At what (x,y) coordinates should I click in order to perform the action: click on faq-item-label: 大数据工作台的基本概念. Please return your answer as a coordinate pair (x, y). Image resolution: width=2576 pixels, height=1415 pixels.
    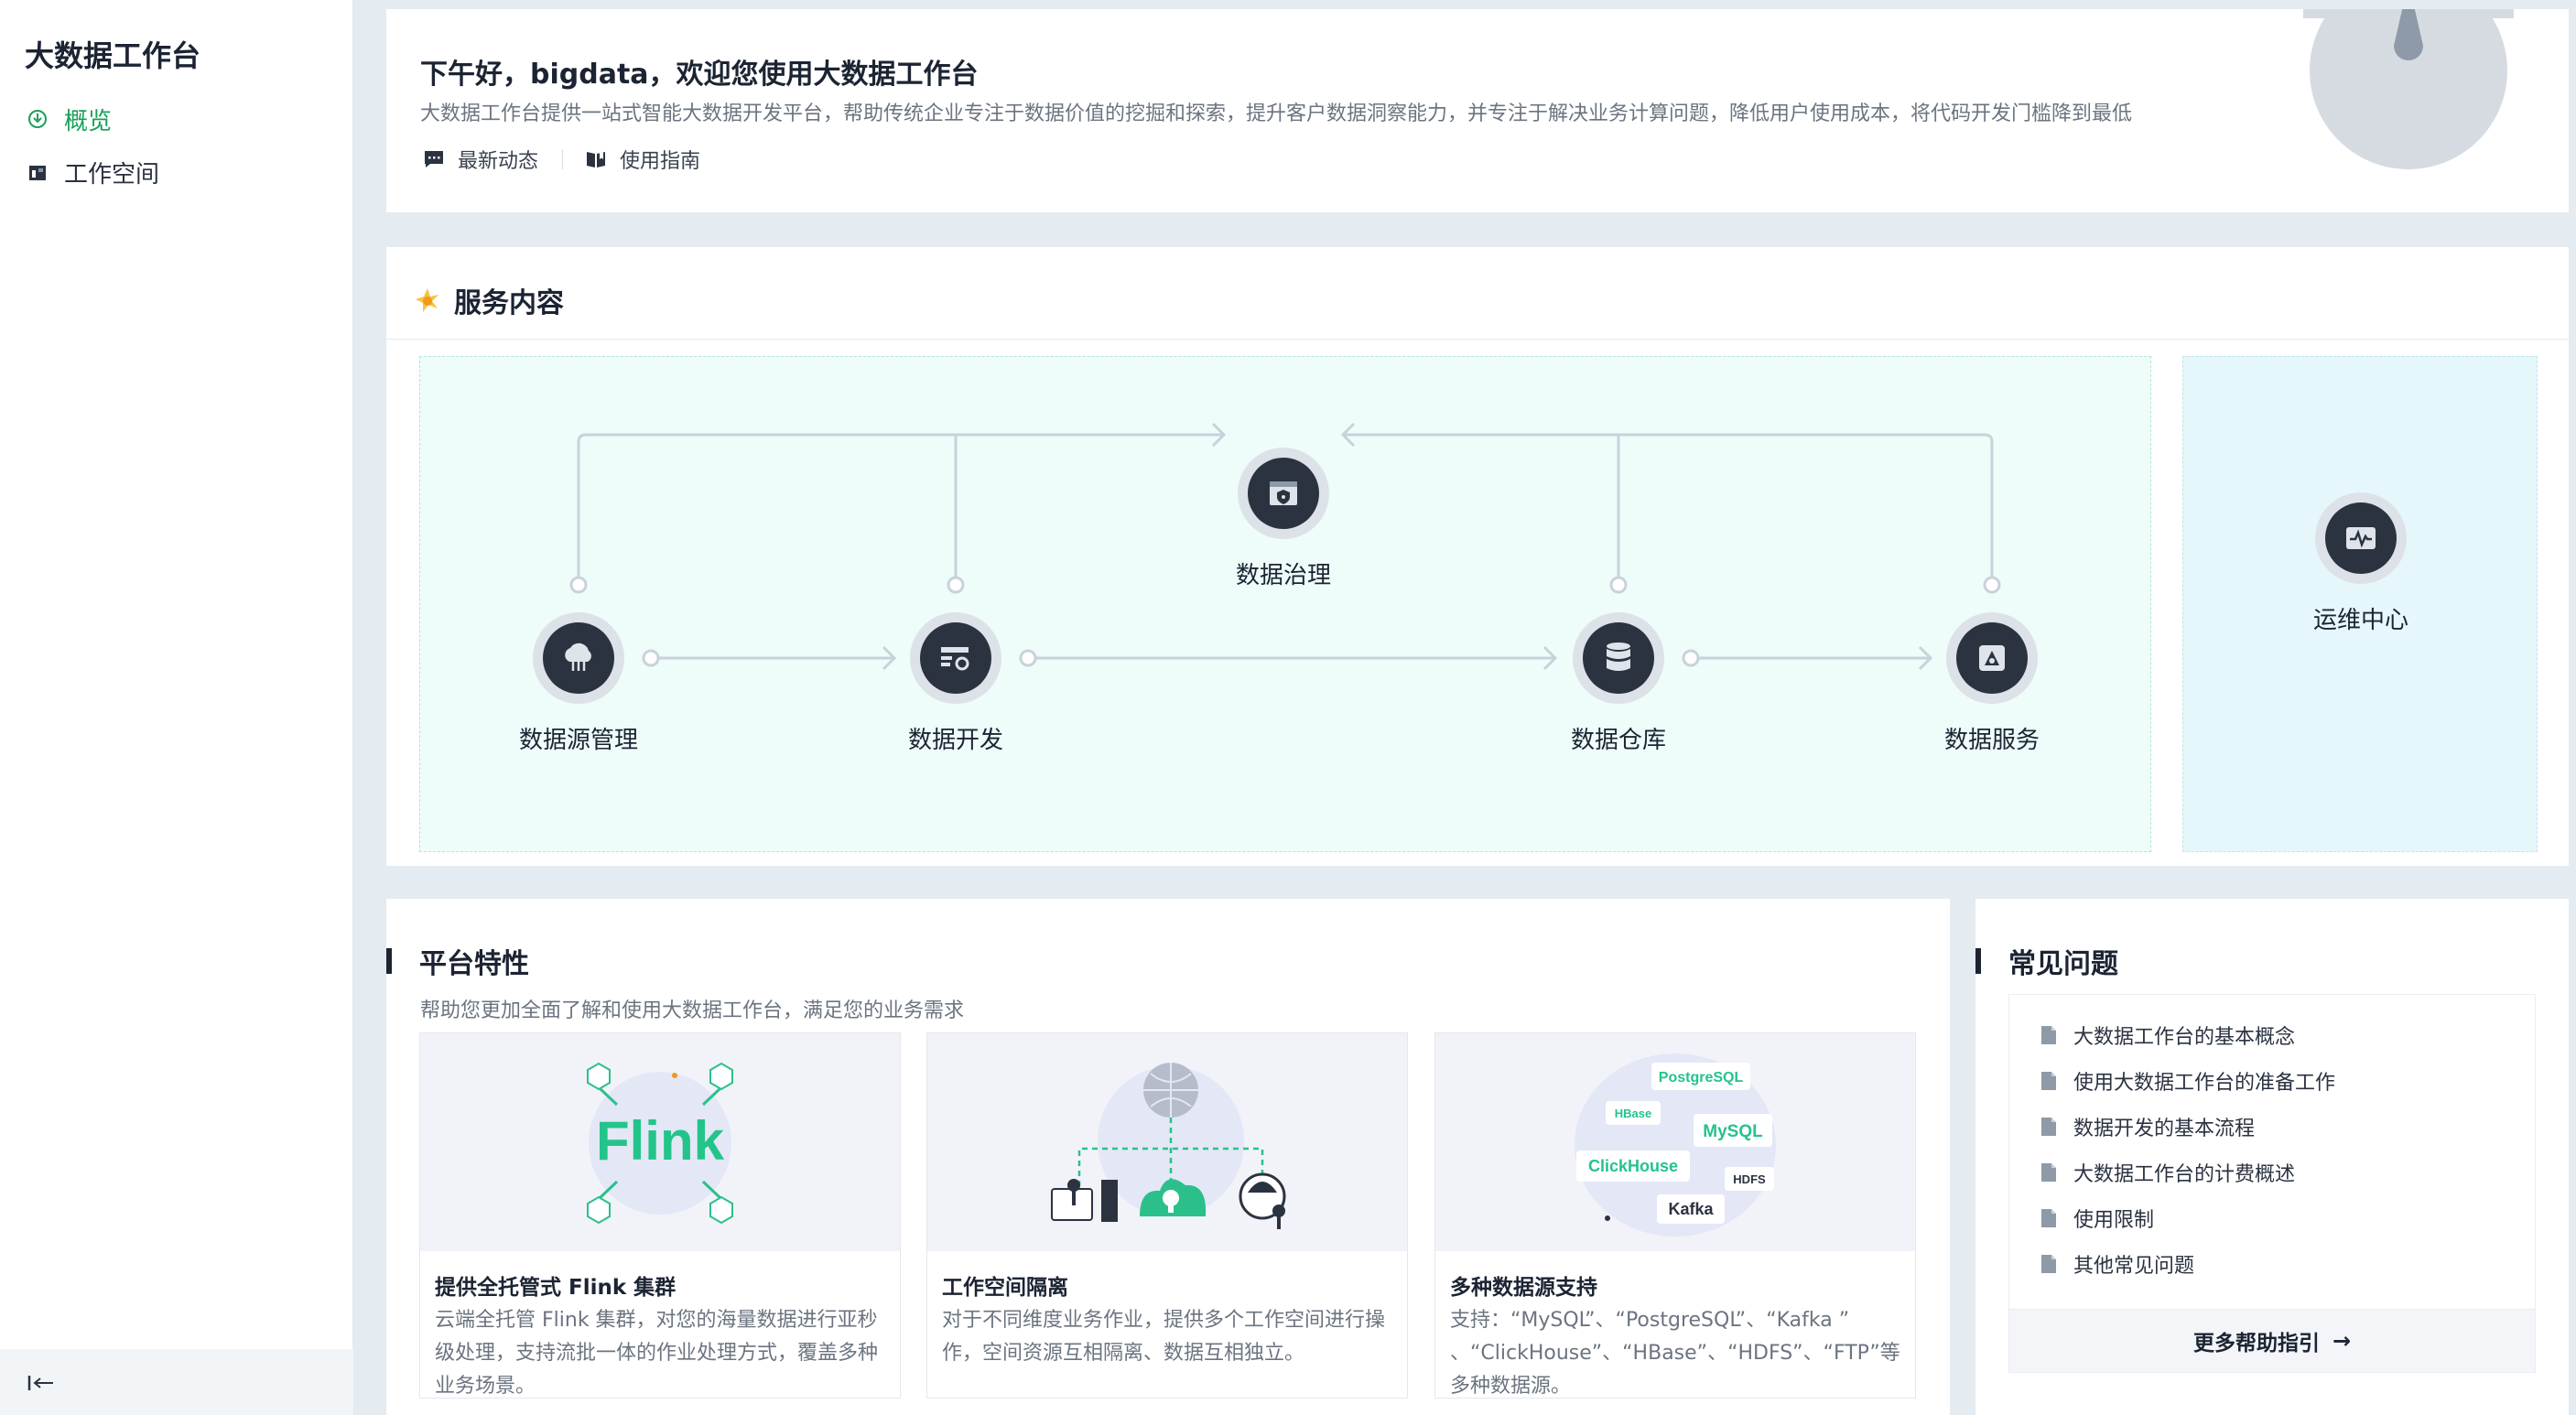
    Looking at the image, I should click on (2185, 1037).